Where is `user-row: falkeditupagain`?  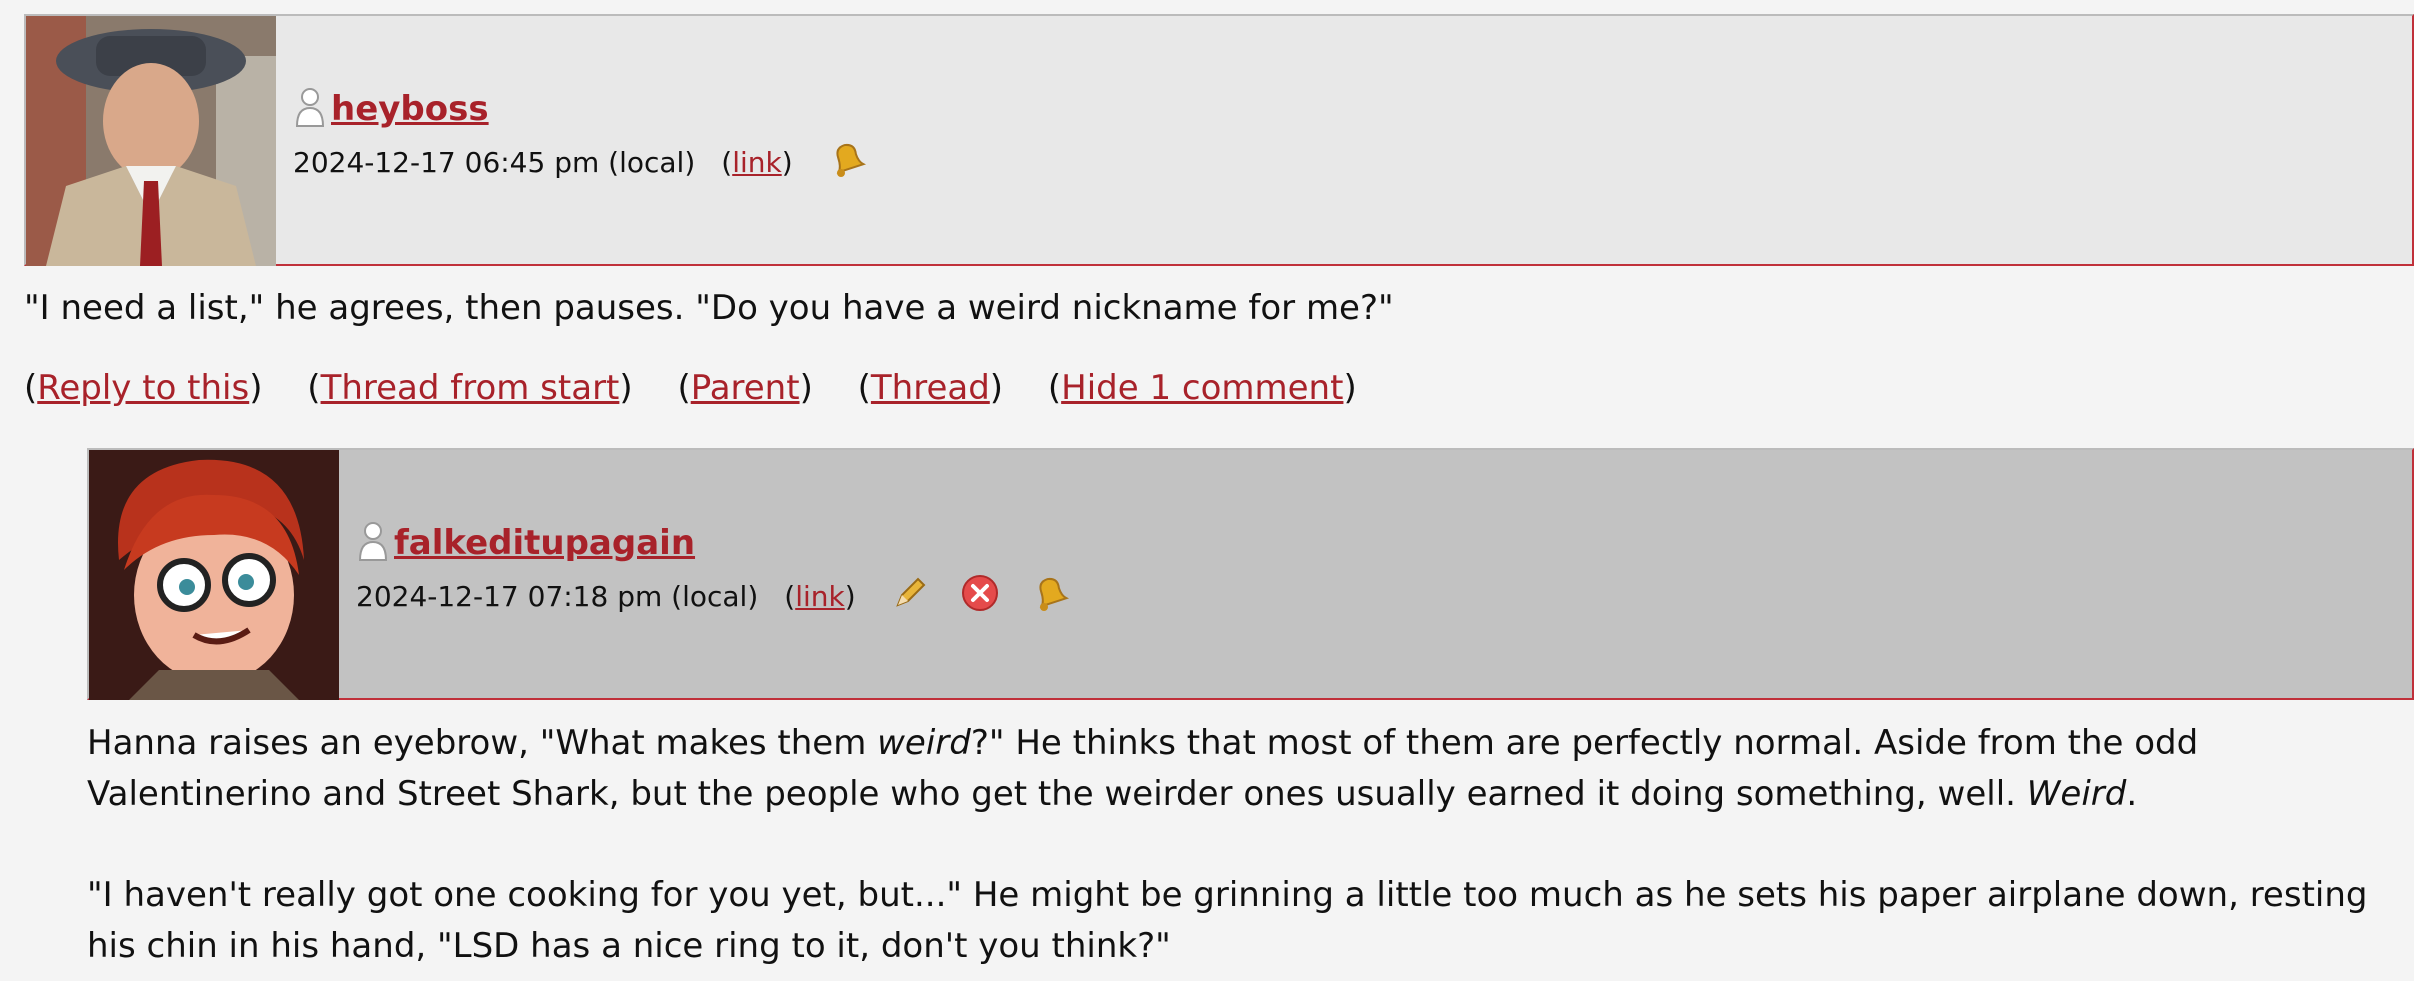 user-row: falkeditupagain is located at coordinates (713, 543).